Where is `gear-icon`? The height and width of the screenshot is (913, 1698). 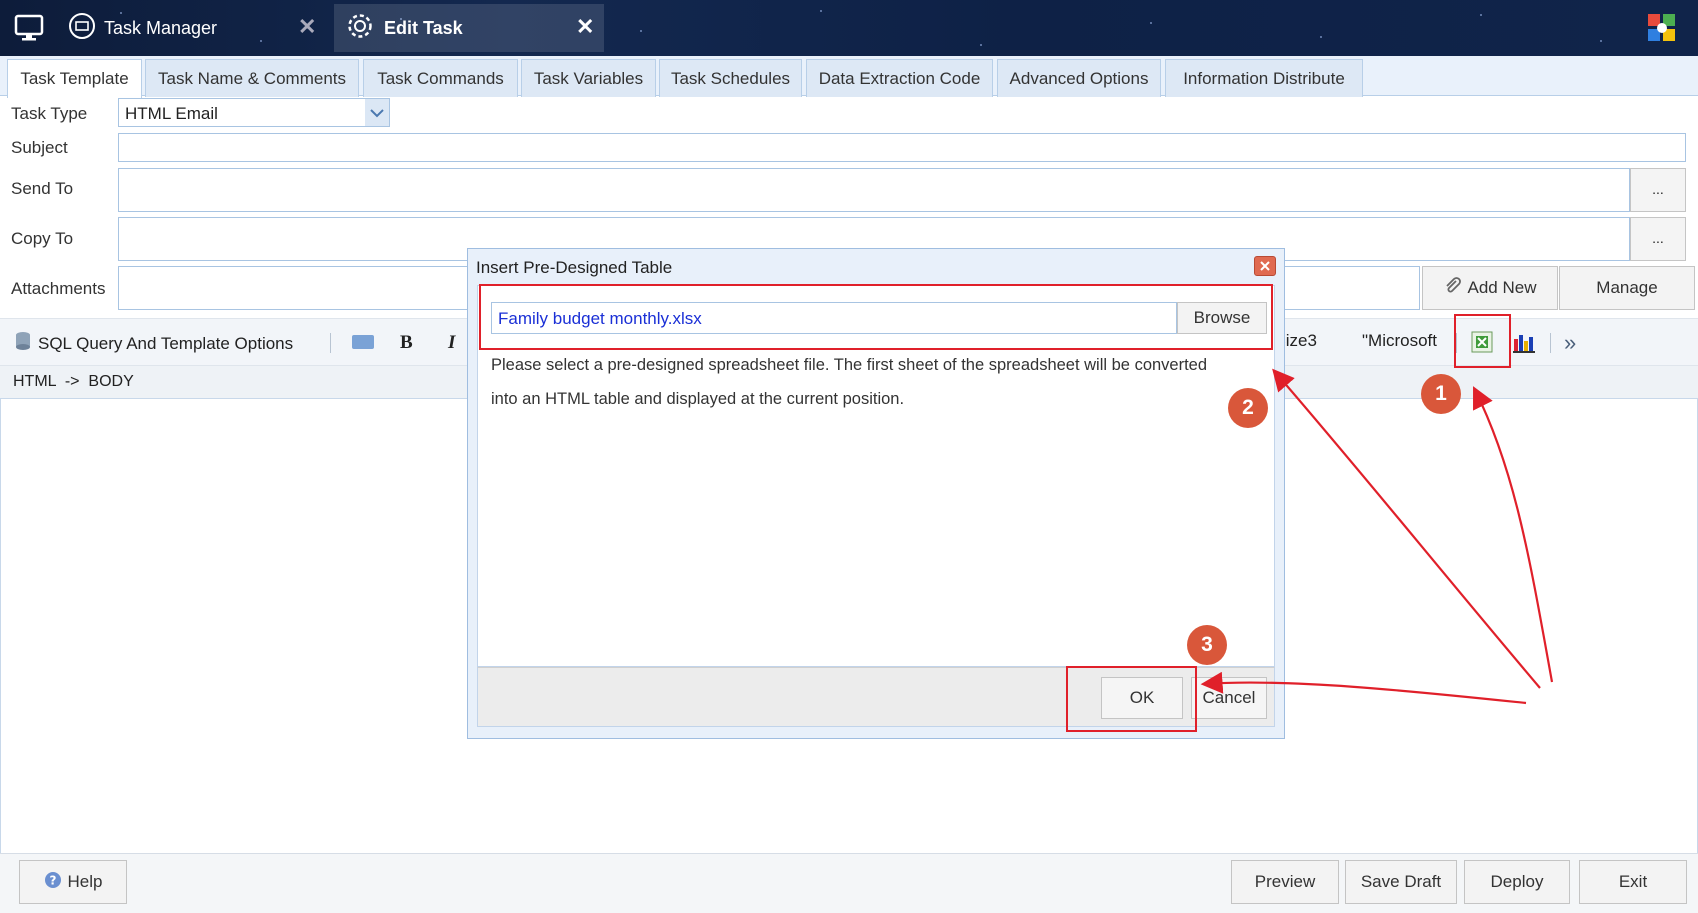
gear-icon is located at coordinates (360, 28).